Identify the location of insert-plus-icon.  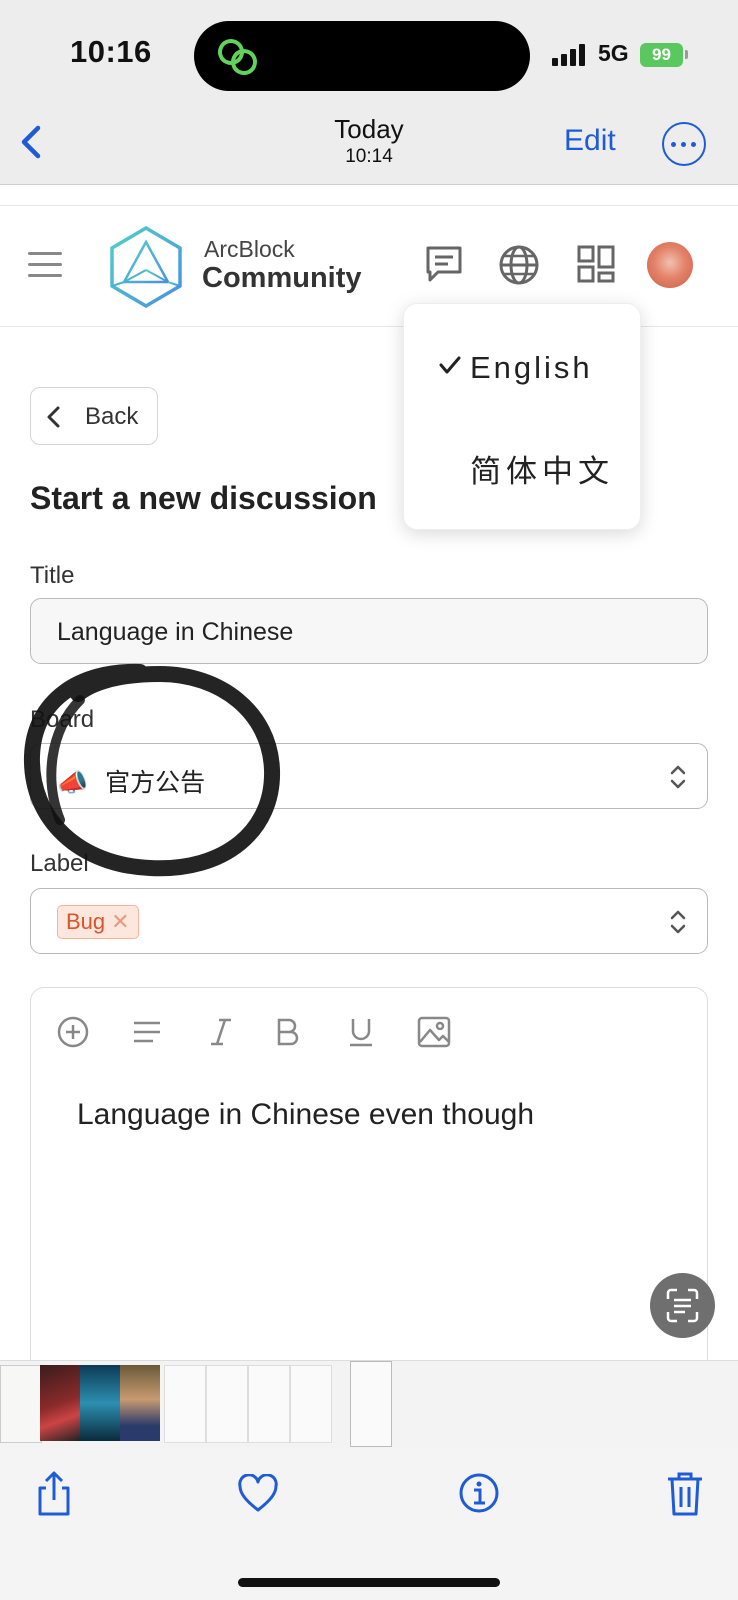
(73, 1032).